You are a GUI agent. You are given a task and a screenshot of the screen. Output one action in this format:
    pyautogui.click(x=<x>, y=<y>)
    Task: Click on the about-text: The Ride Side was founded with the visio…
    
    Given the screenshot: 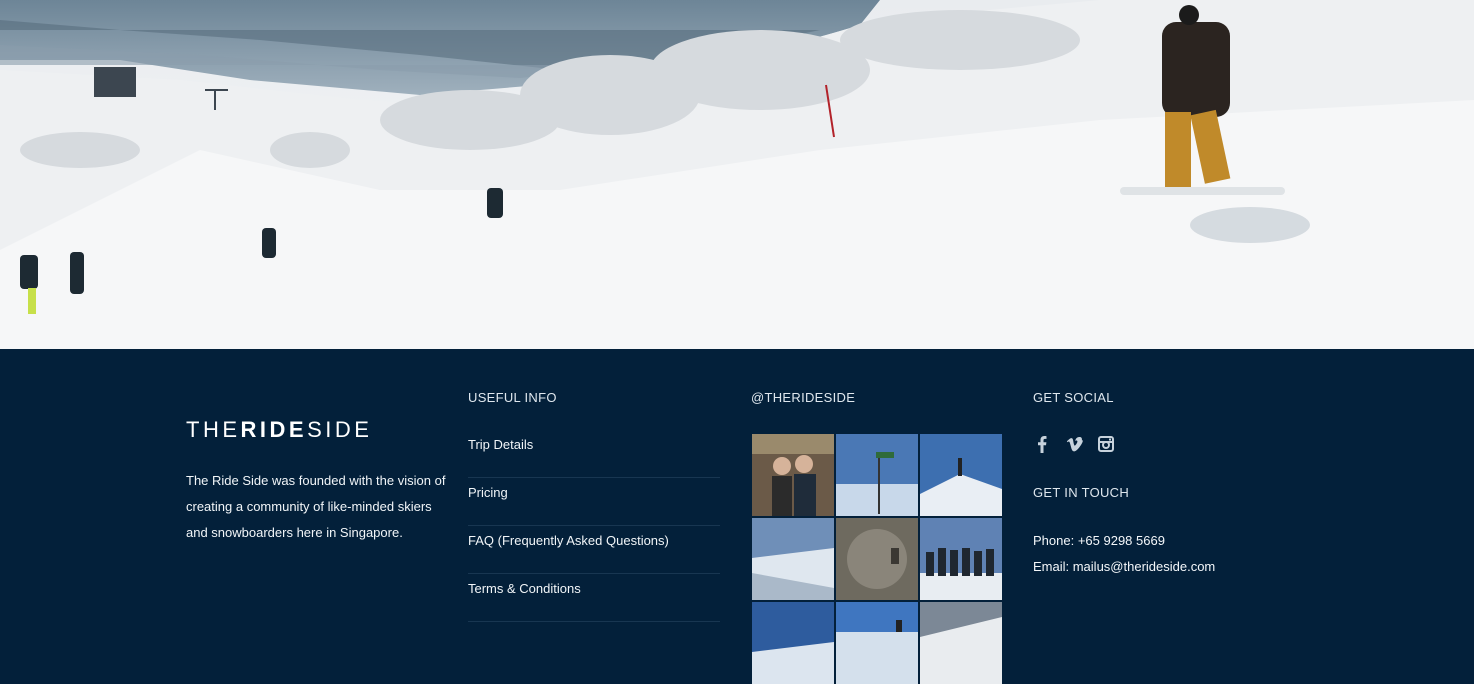 What is the action you would take?
    pyautogui.click(x=316, y=506)
    